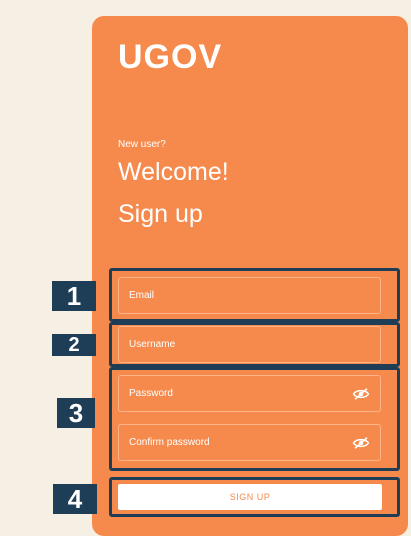 Image resolution: width=411 pixels, height=536 pixels. I want to click on signup-heading: Sign up, so click(160, 214).